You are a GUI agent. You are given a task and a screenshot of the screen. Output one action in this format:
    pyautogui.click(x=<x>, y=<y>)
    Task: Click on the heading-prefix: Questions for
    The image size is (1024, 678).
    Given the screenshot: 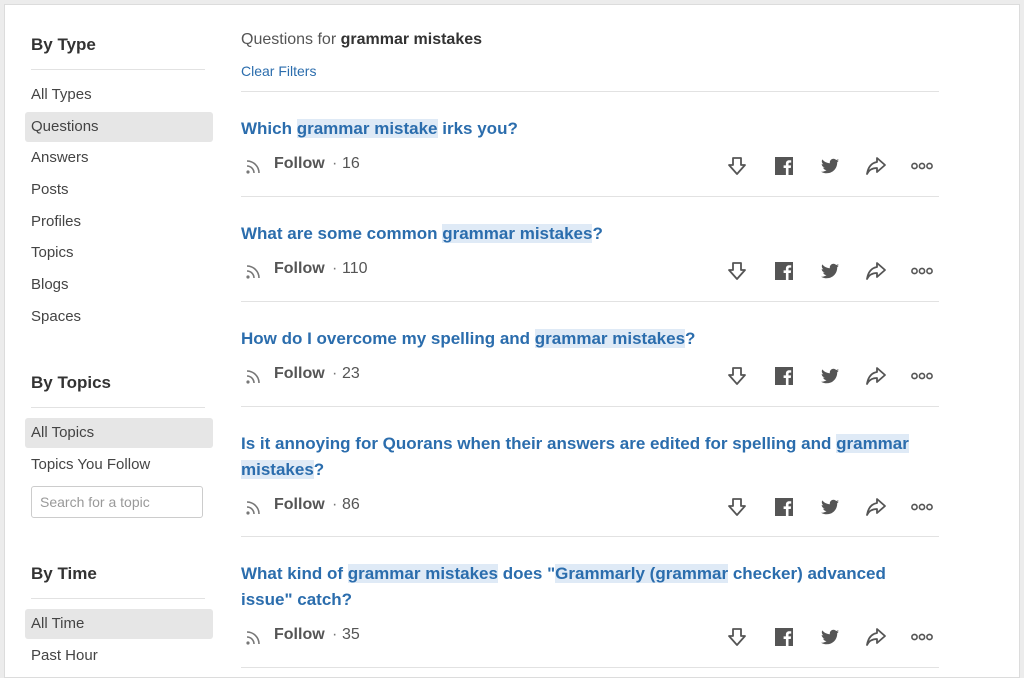 What is the action you would take?
    pyautogui.click(x=289, y=39)
    